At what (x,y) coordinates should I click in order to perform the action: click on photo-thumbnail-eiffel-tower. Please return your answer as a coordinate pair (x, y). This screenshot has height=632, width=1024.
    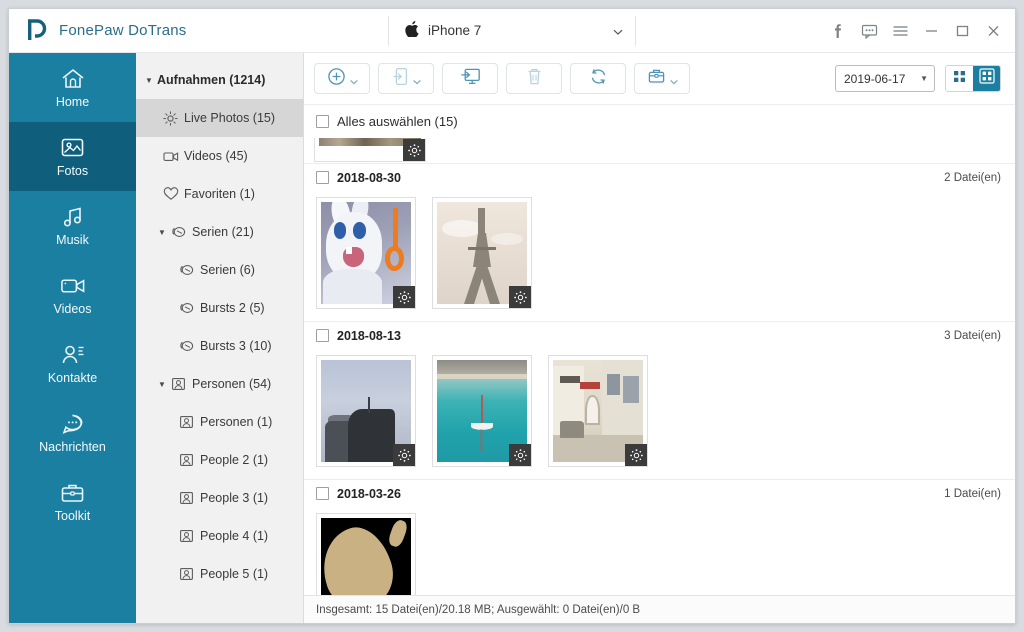
    Looking at the image, I should click on (482, 253).